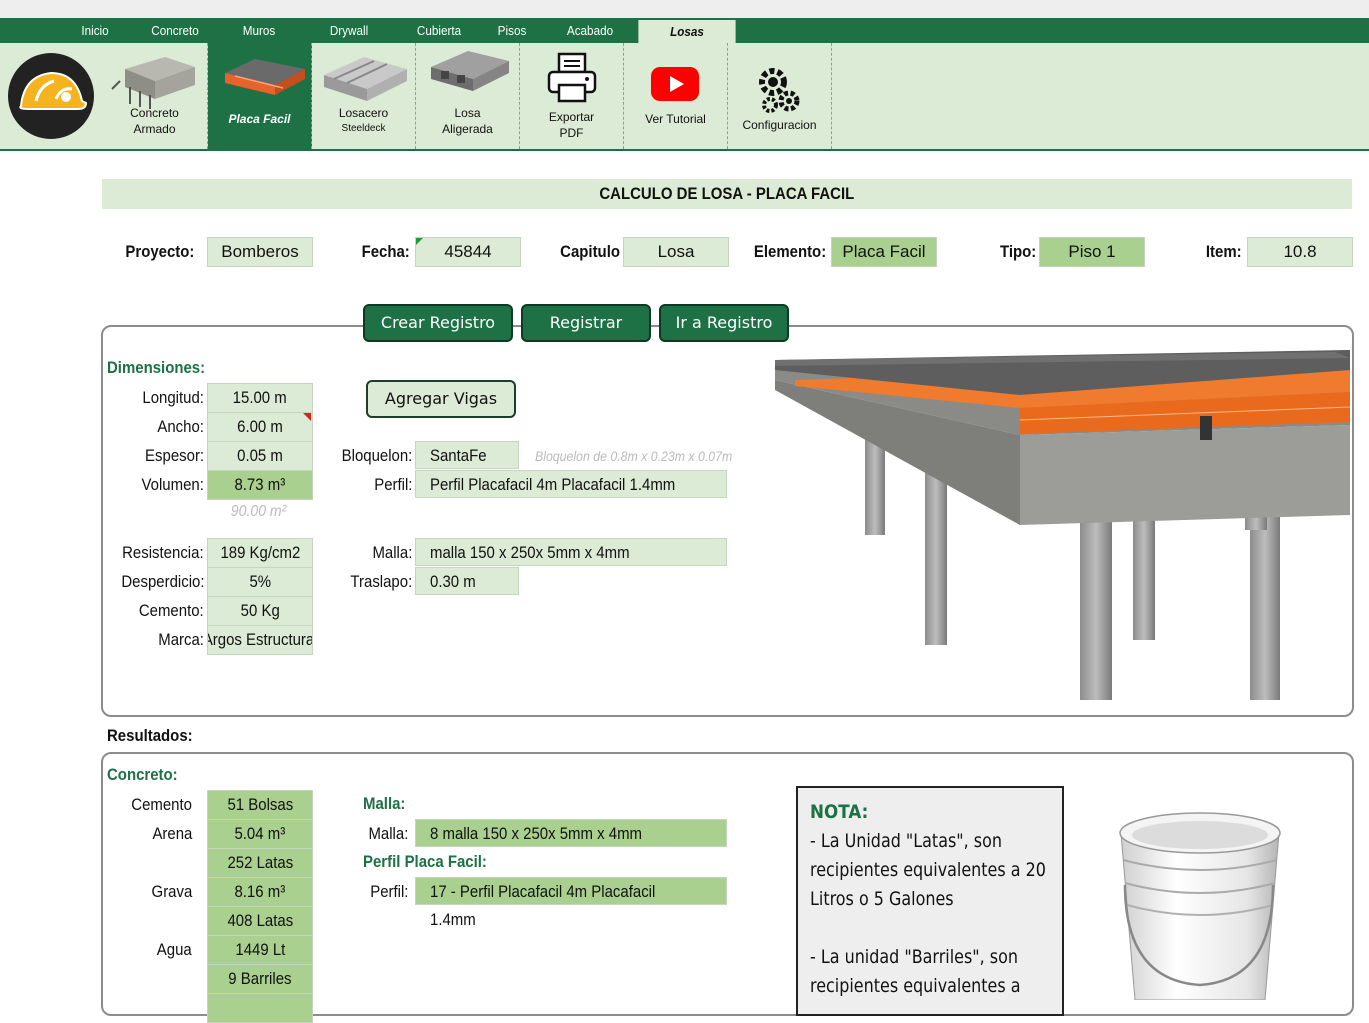  What do you see at coordinates (260, 921) in the screenshot?
I see `res-grava-latas: 408 Latas` at bounding box center [260, 921].